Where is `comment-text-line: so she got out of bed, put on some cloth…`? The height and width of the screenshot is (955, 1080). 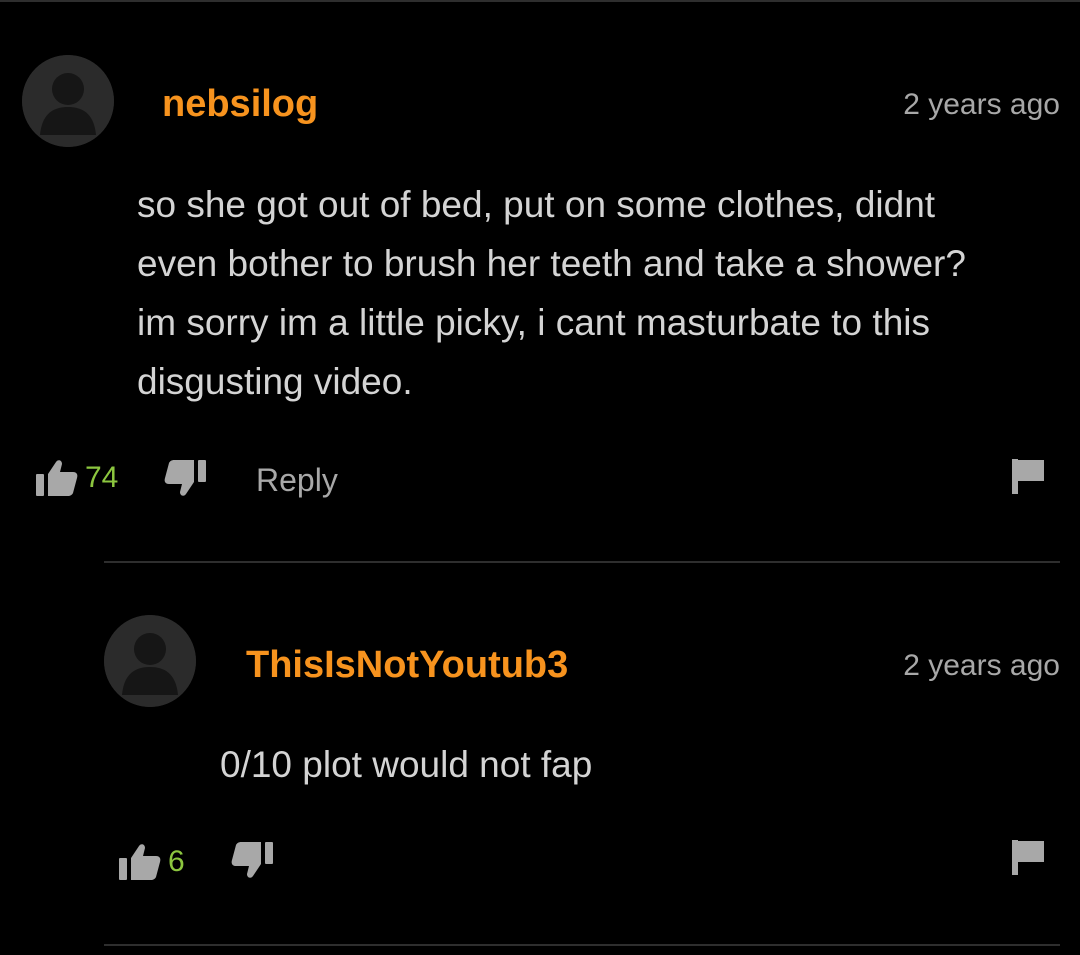 comment-text-line: so she got out of bed, put on some cloth… is located at coordinates (536, 204).